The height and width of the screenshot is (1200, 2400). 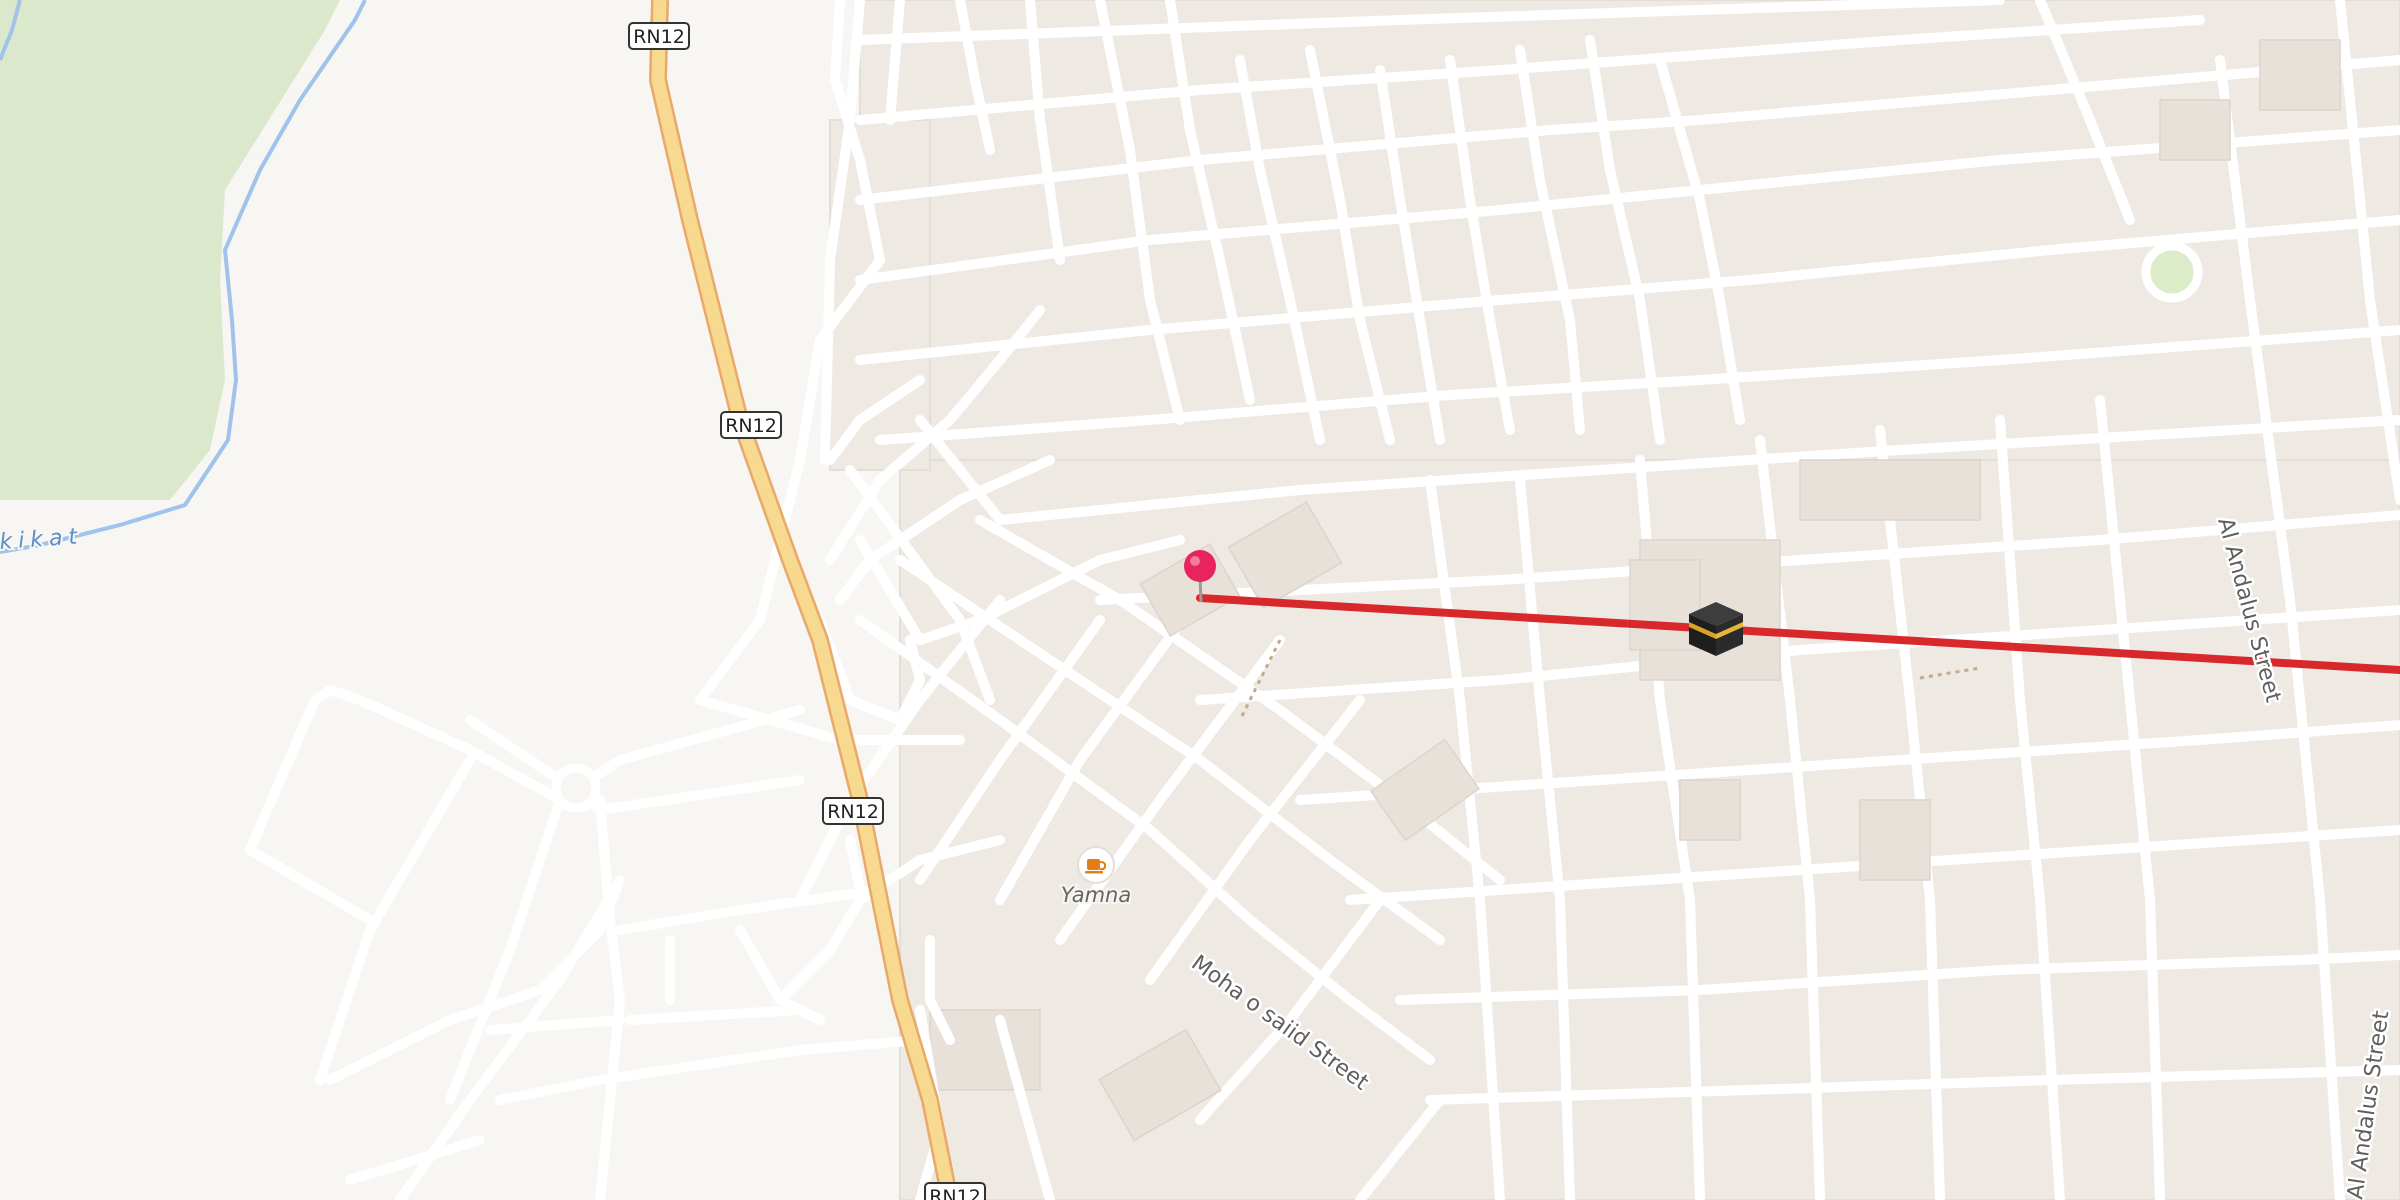 What do you see at coordinates (2172, 272) in the screenshot?
I see `roundabout-east` at bounding box center [2172, 272].